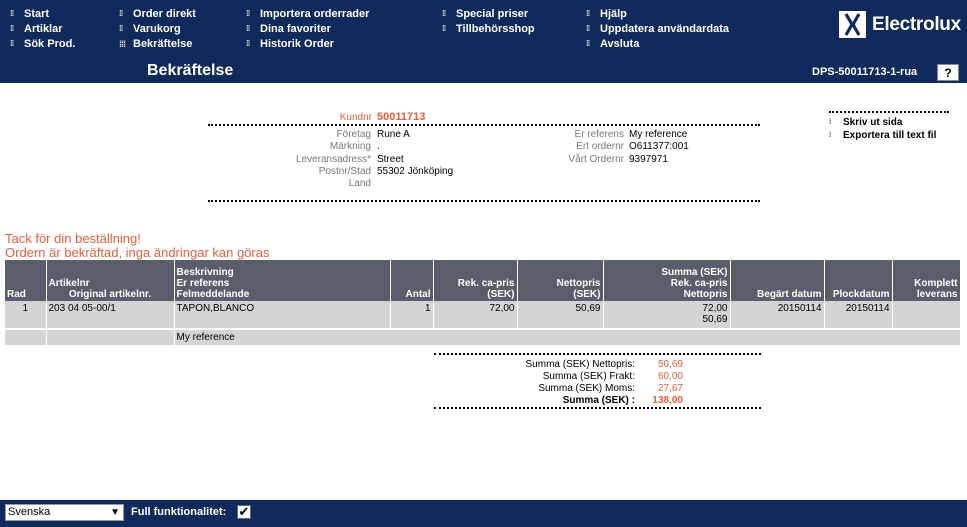  Describe the element at coordinates (412, 314) in the screenshot. I see `cell-antal: 1` at that location.